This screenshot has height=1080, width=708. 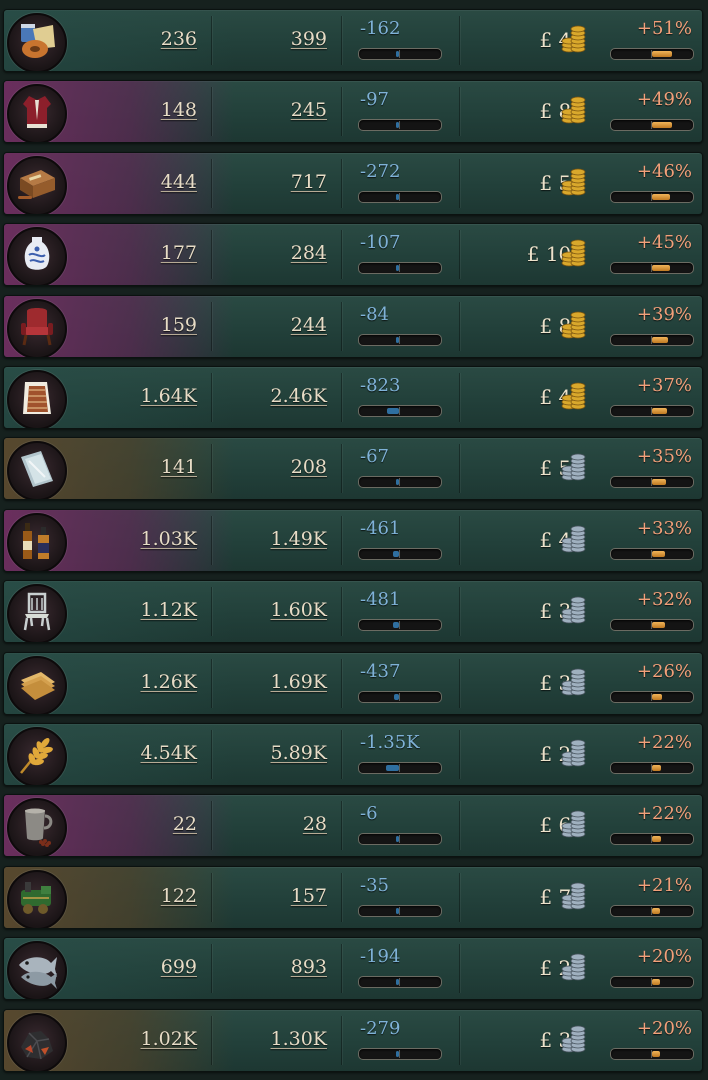 What do you see at coordinates (309, 467) in the screenshot?
I see `demand-value: 208` at bounding box center [309, 467].